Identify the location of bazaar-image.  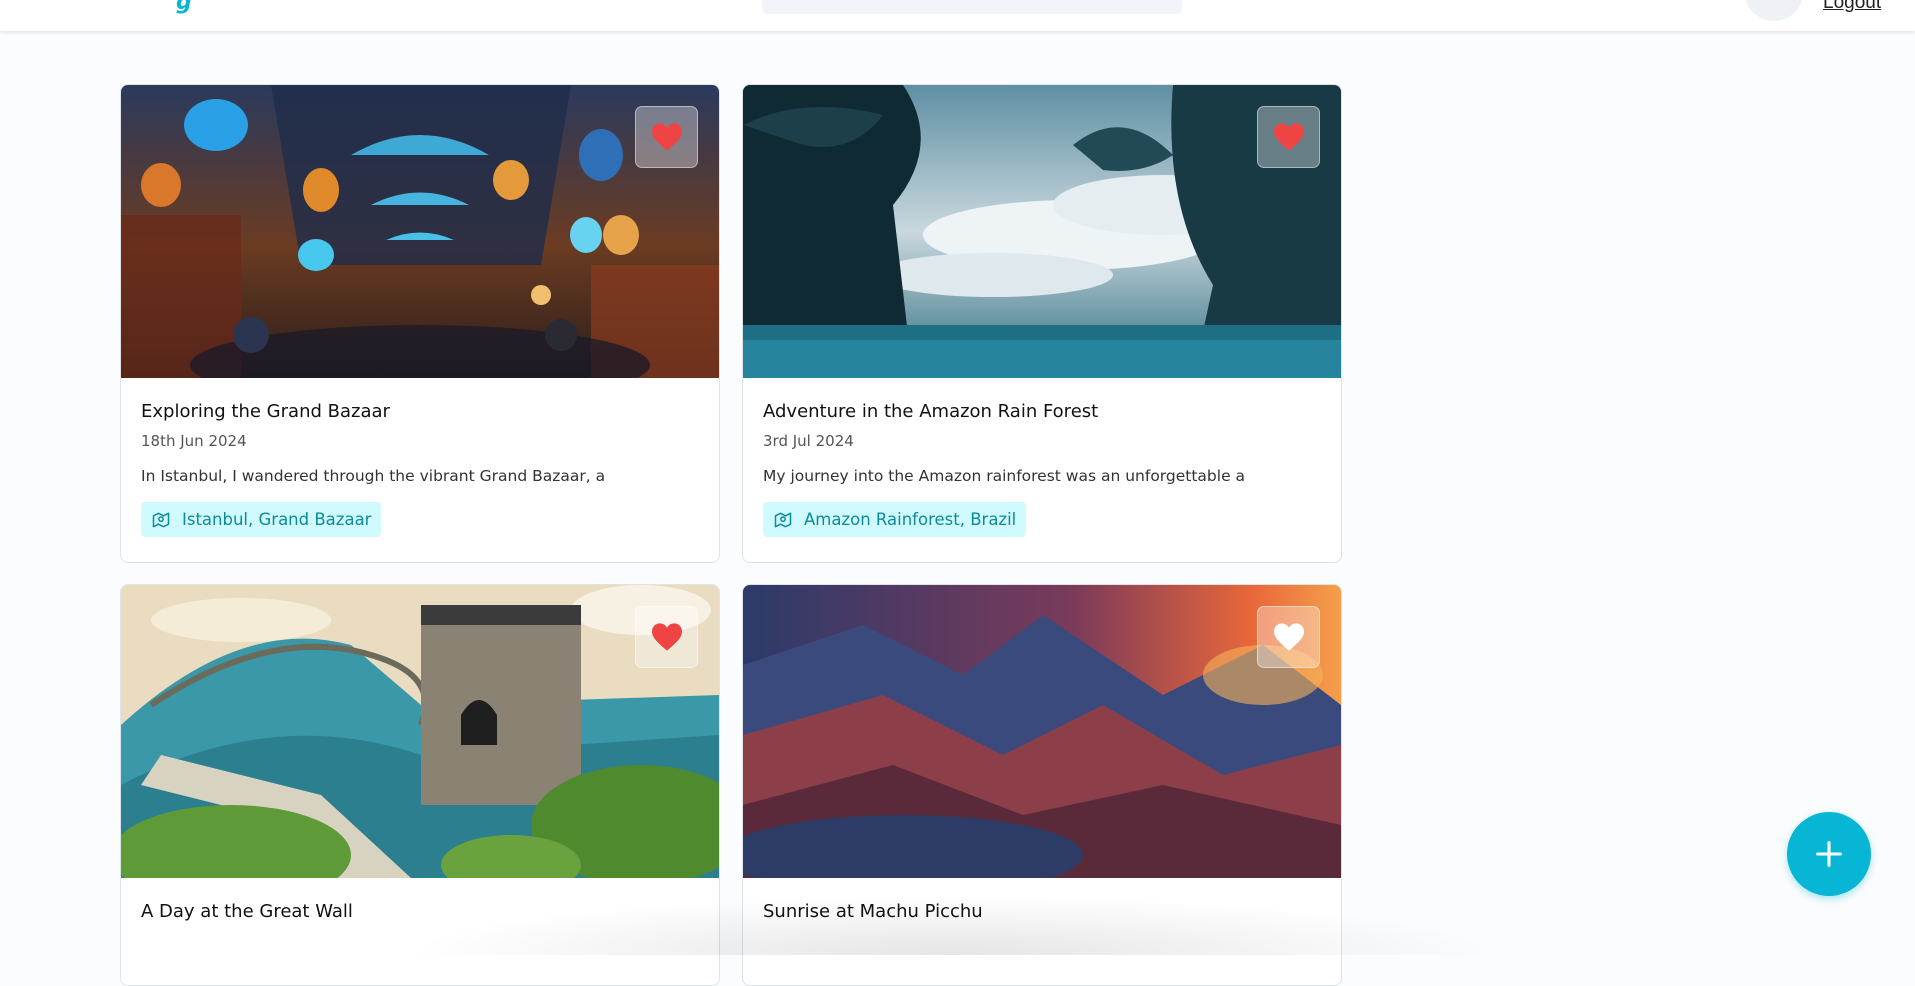
(420, 231).